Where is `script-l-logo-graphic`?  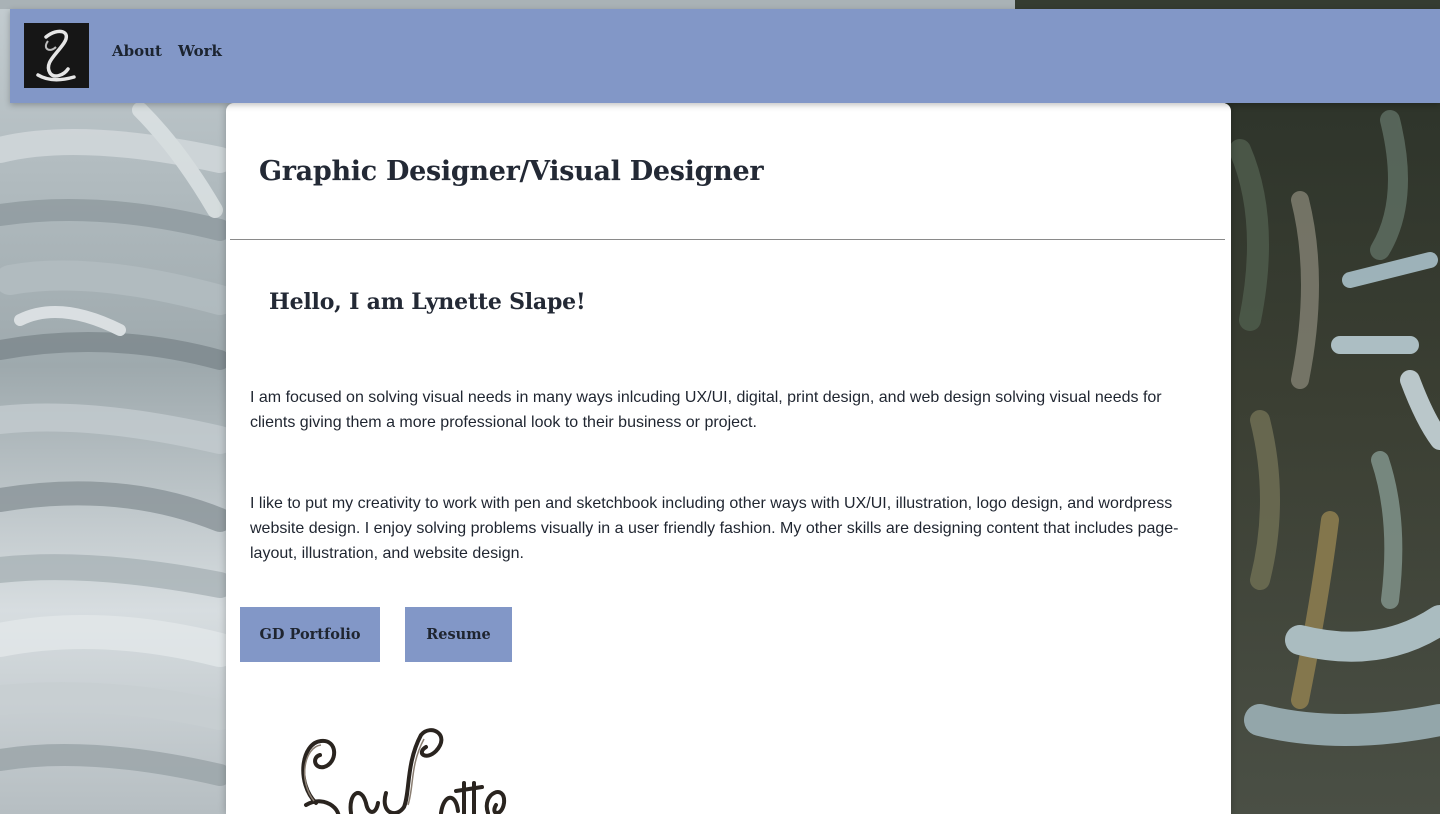 script-l-logo-graphic is located at coordinates (56, 55).